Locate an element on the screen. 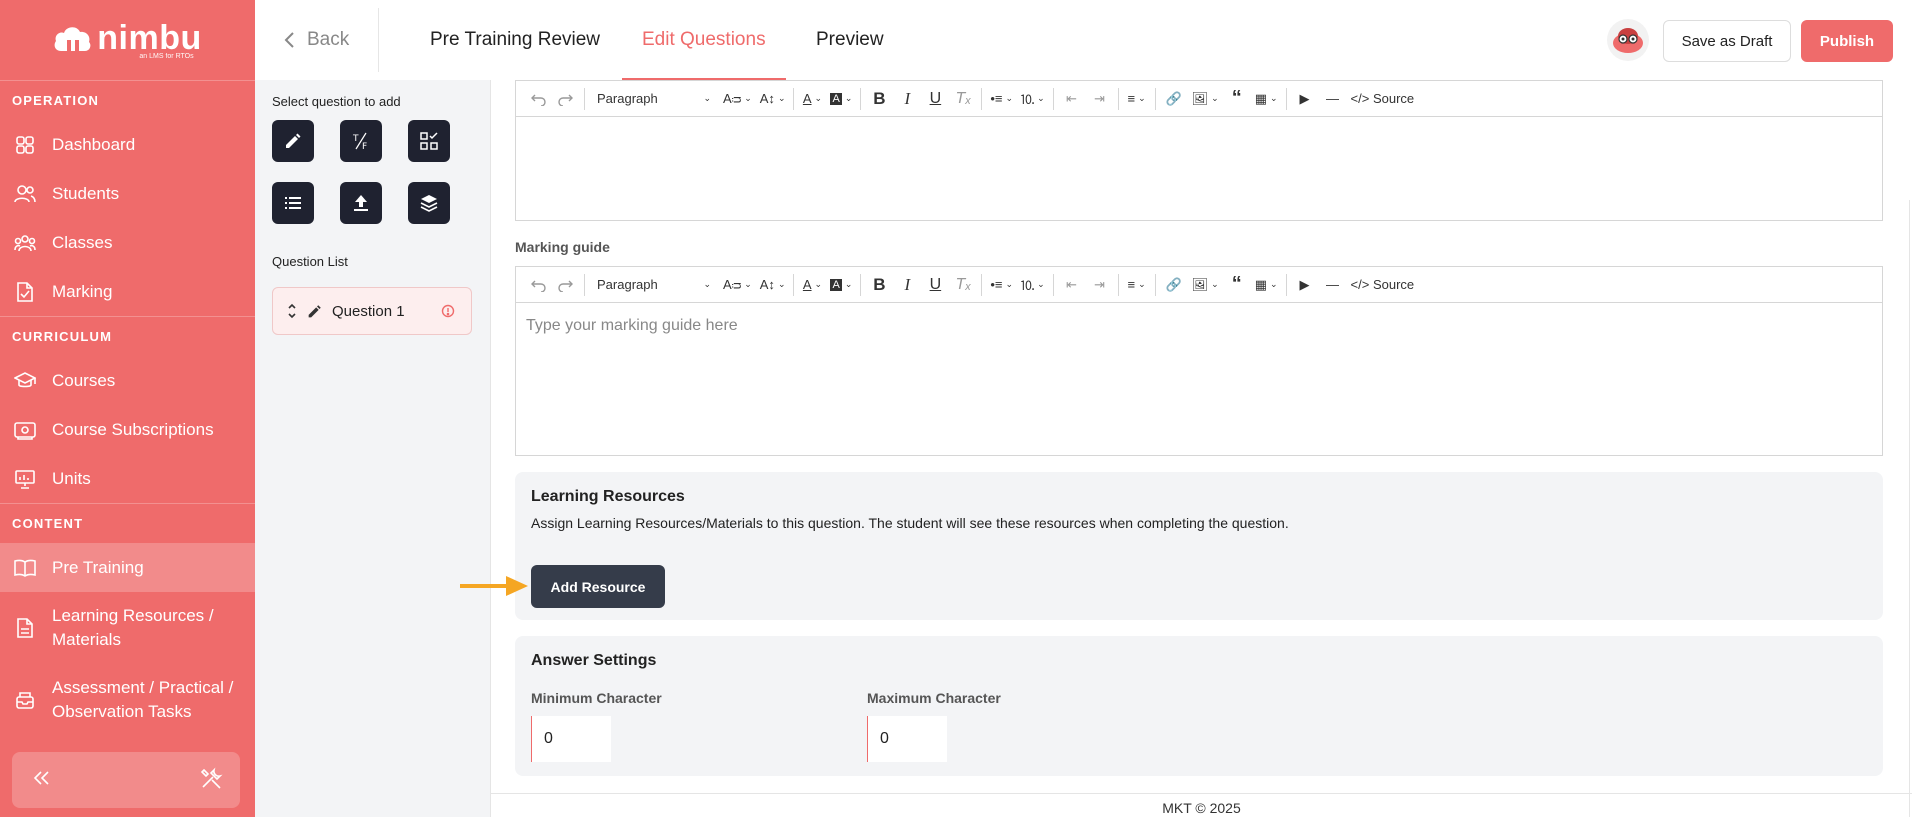  sidebar-item-students: Students is located at coordinates (127, 193).